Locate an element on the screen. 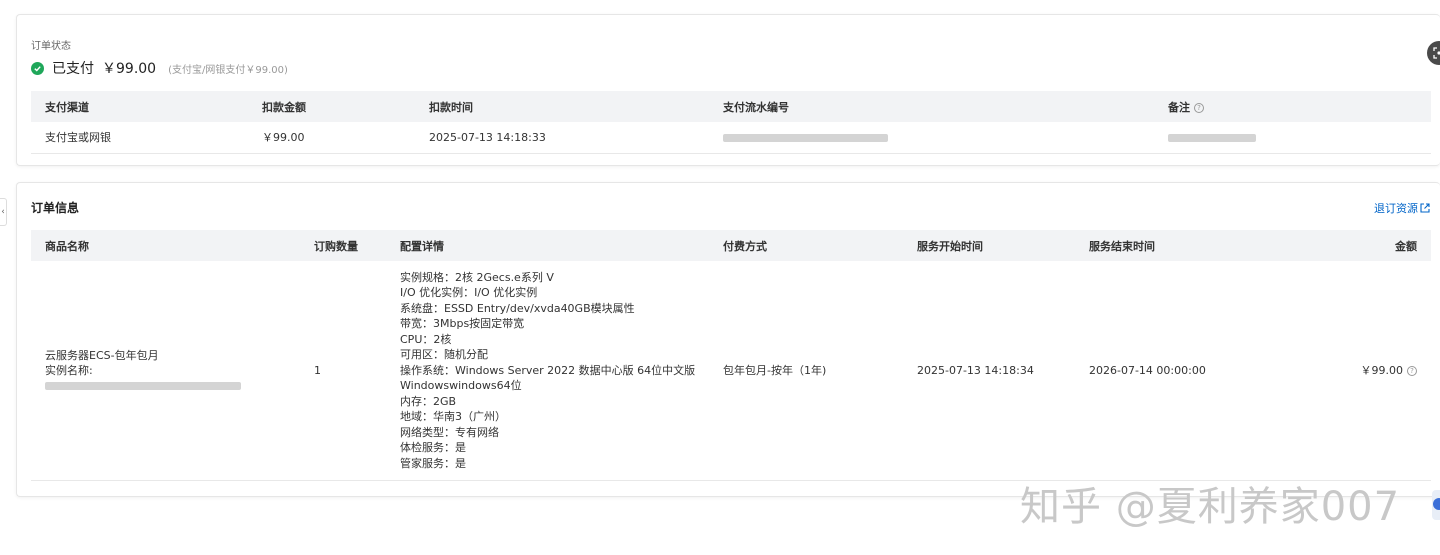 The height and width of the screenshot is (555, 1440). config-line: 内存：2GB is located at coordinates (428, 401).